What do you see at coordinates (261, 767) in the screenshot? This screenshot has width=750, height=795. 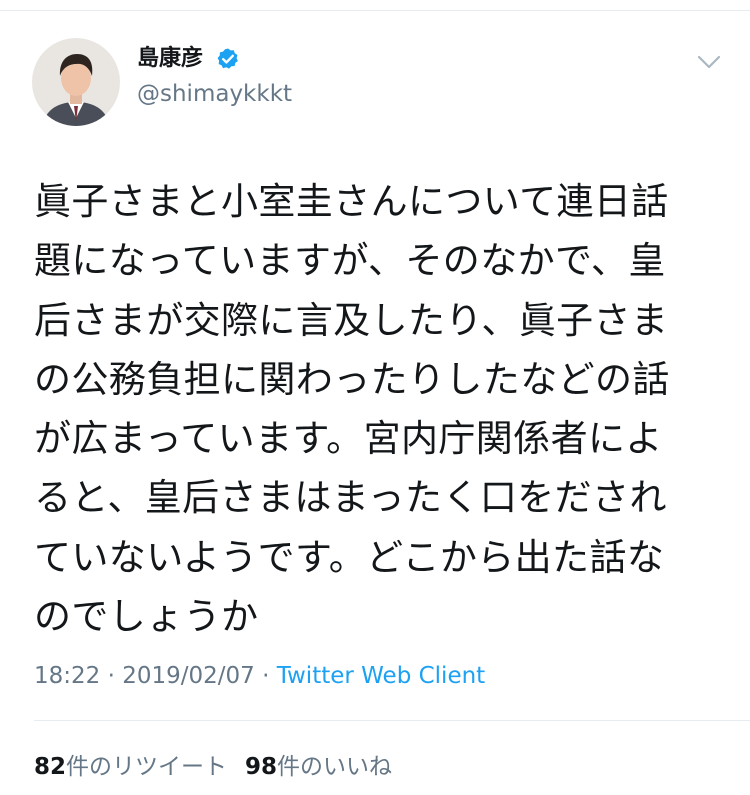 I see `likes-count: 98` at bounding box center [261, 767].